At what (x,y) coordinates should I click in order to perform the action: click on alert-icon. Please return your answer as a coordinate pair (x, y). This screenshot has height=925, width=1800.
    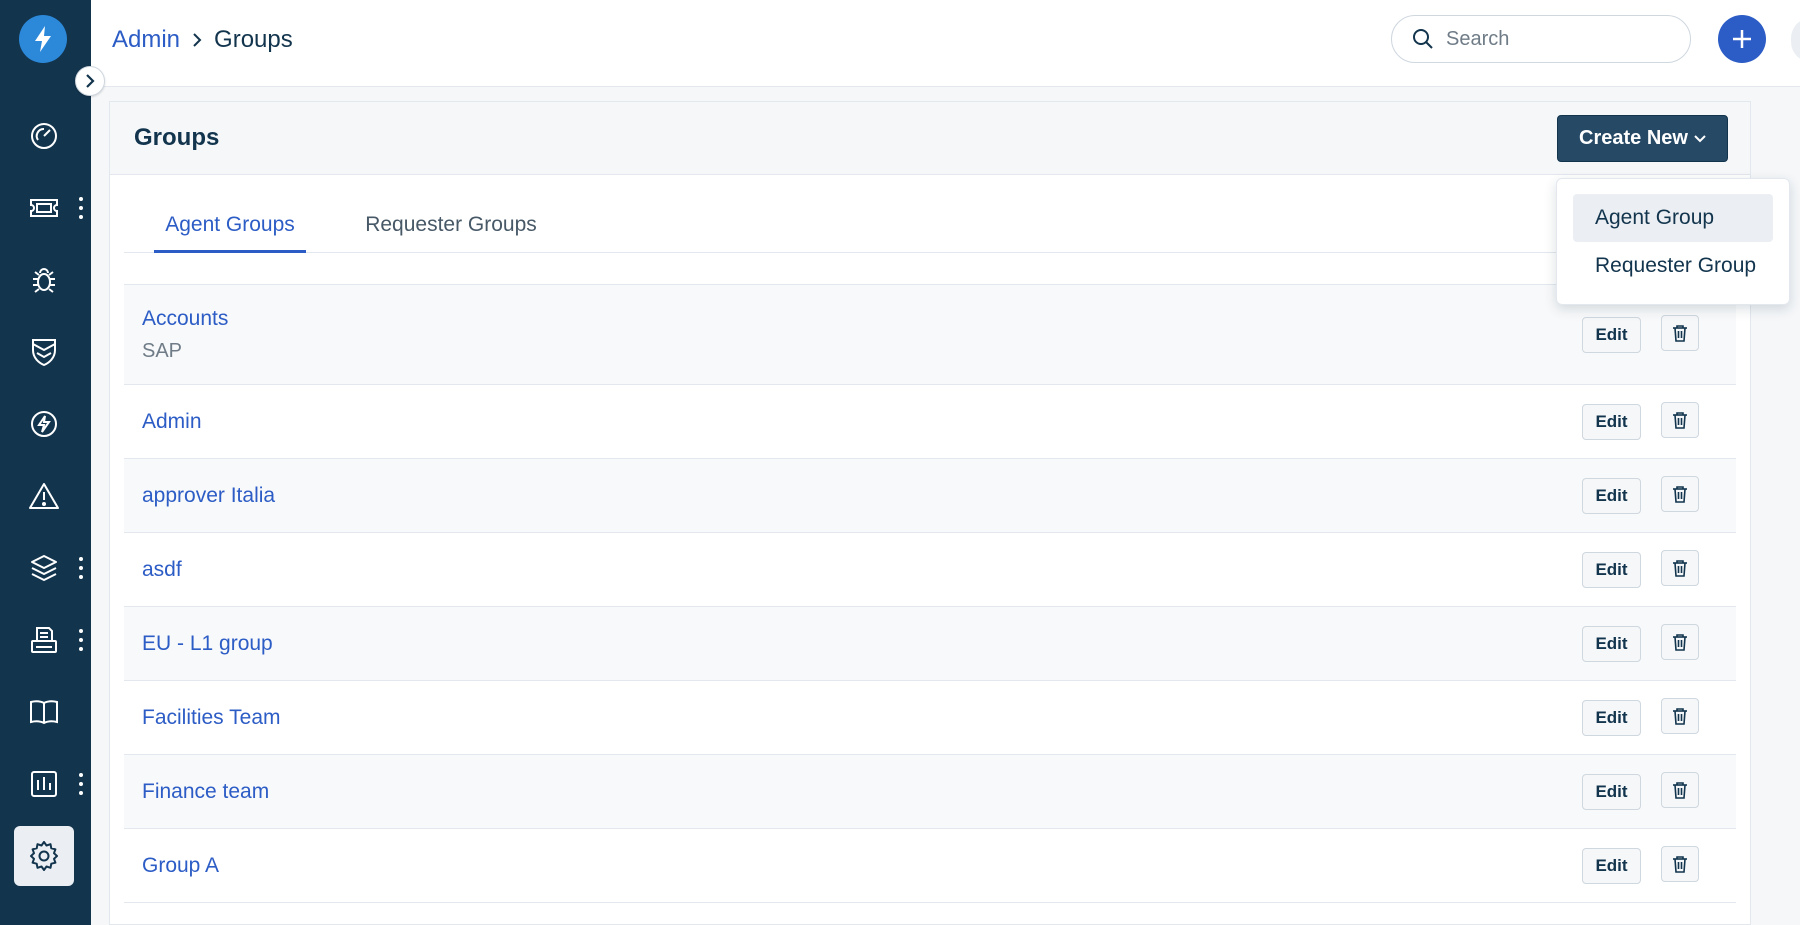
    Looking at the image, I should click on (44, 496).